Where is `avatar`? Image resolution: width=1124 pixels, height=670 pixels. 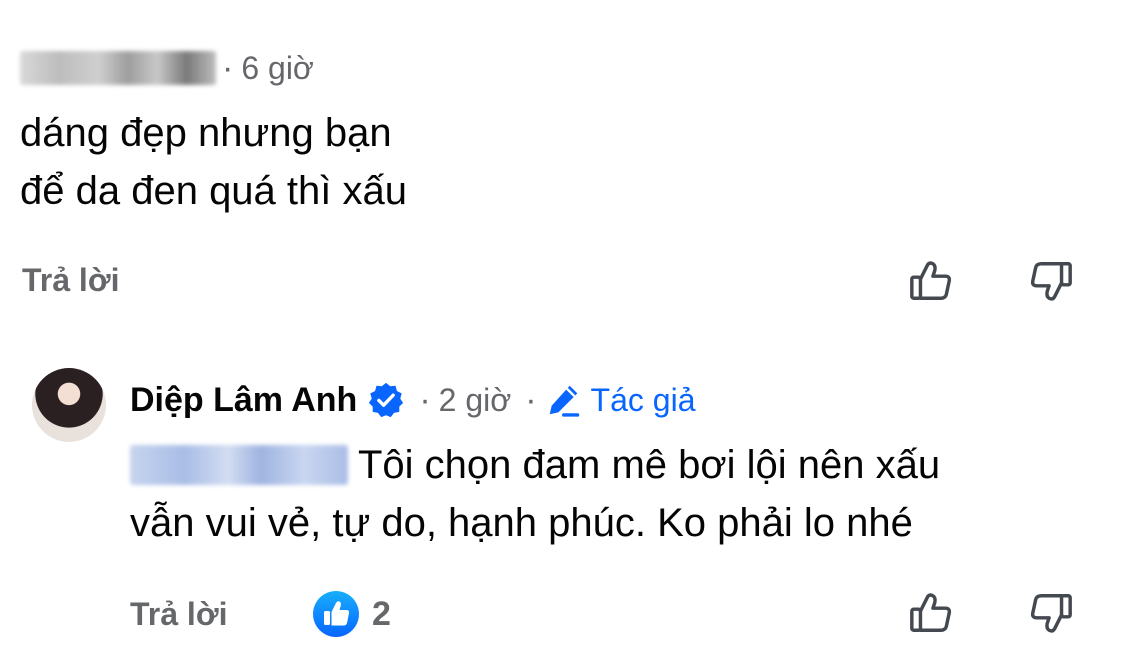 avatar is located at coordinates (69, 405).